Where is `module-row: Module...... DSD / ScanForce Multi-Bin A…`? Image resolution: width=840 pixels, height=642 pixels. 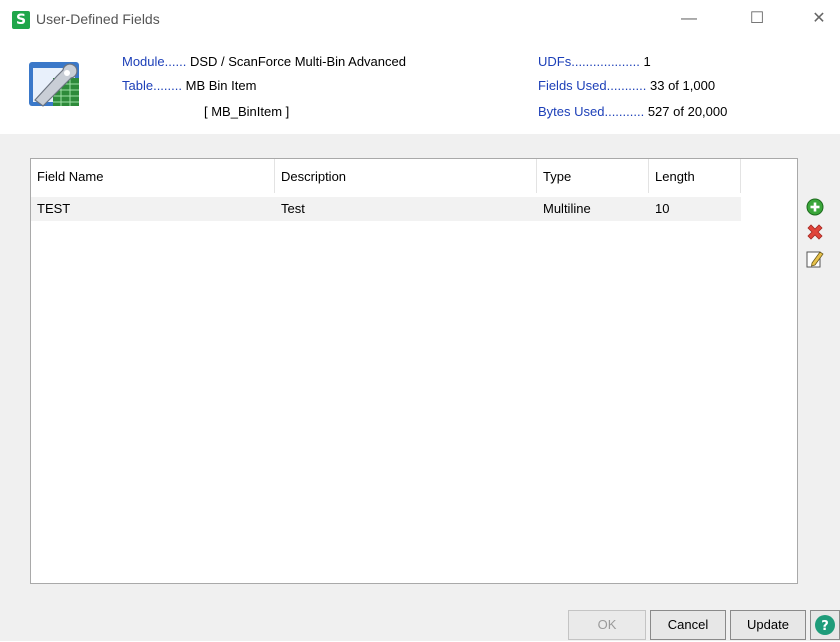 module-row: Module...... DSD / ScanForce Multi-Bin A… is located at coordinates (264, 61).